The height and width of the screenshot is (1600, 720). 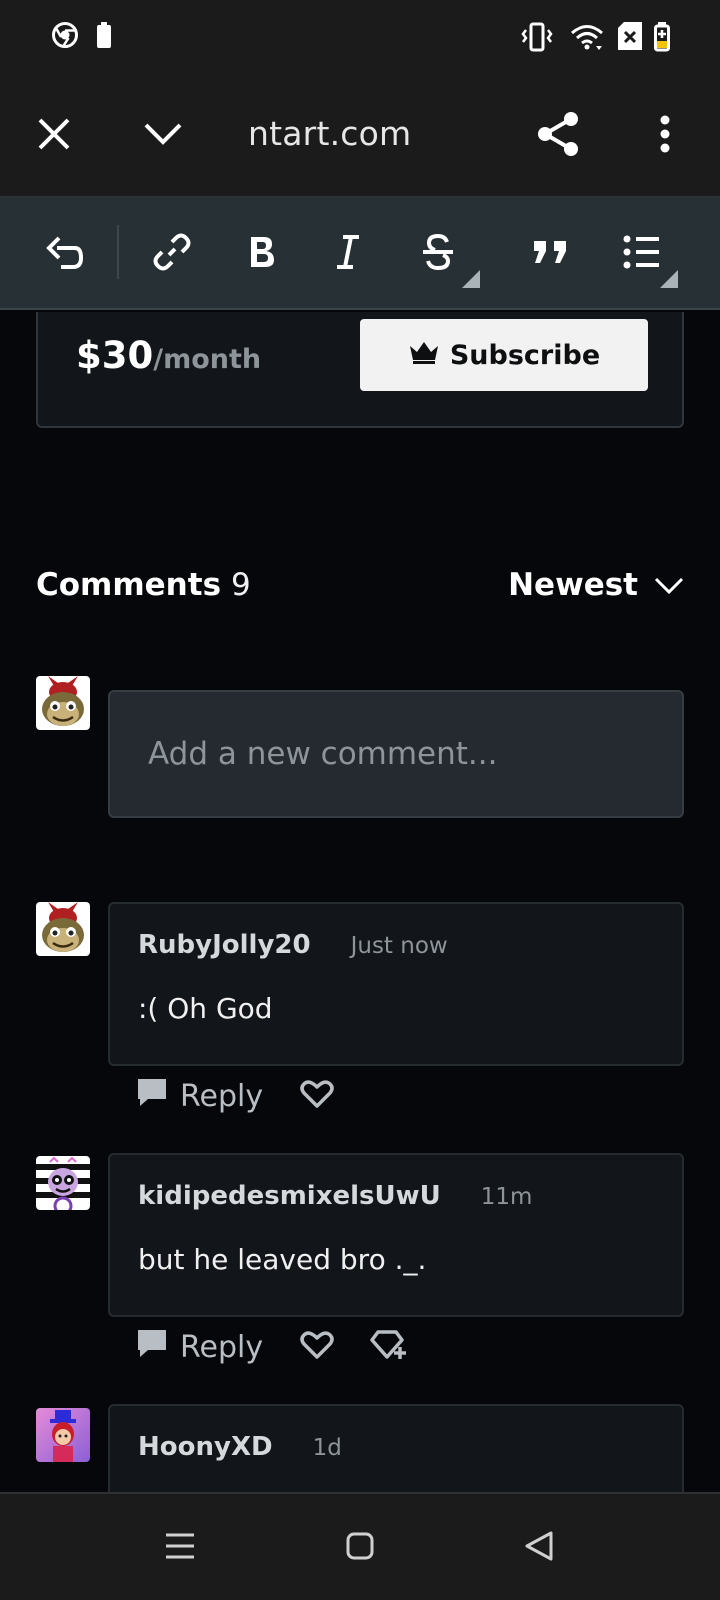 I want to click on comment-time: 1d, so click(x=327, y=1448).